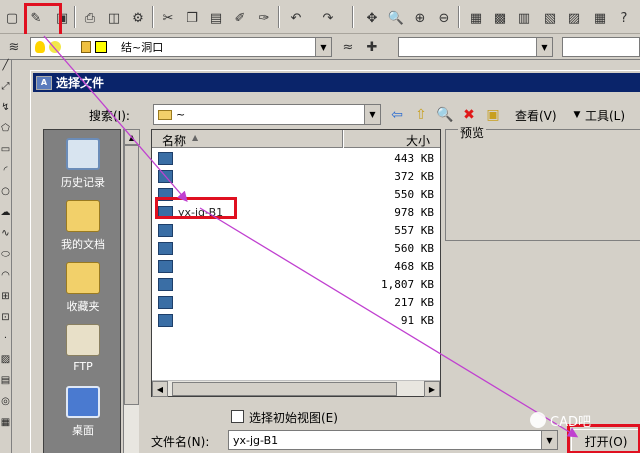 The width and height of the screenshot is (640, 453). What do you see at coordinates (83, 216) in the screenshot?
I see `my-documents-icon` at bounding box center [83, 216].